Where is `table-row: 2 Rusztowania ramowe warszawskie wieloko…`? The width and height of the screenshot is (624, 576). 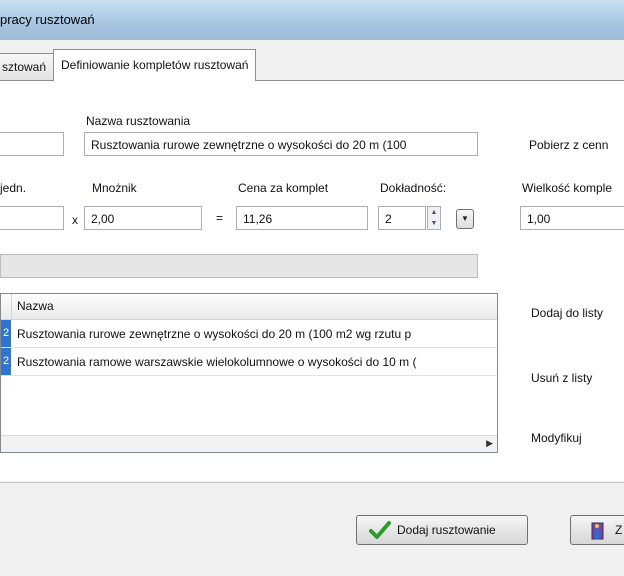 table-row: 2 Rusztowania ramowe warszawskie wieloko… is located at coordinates (249, 362).